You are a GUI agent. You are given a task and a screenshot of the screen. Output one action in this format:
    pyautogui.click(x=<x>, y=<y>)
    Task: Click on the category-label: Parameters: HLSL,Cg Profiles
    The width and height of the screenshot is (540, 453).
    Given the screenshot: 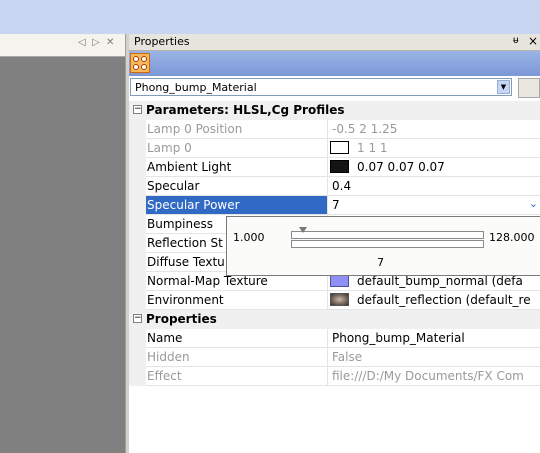 What is the action you would take?
    pyautogui.click(x=245, y=110)
    